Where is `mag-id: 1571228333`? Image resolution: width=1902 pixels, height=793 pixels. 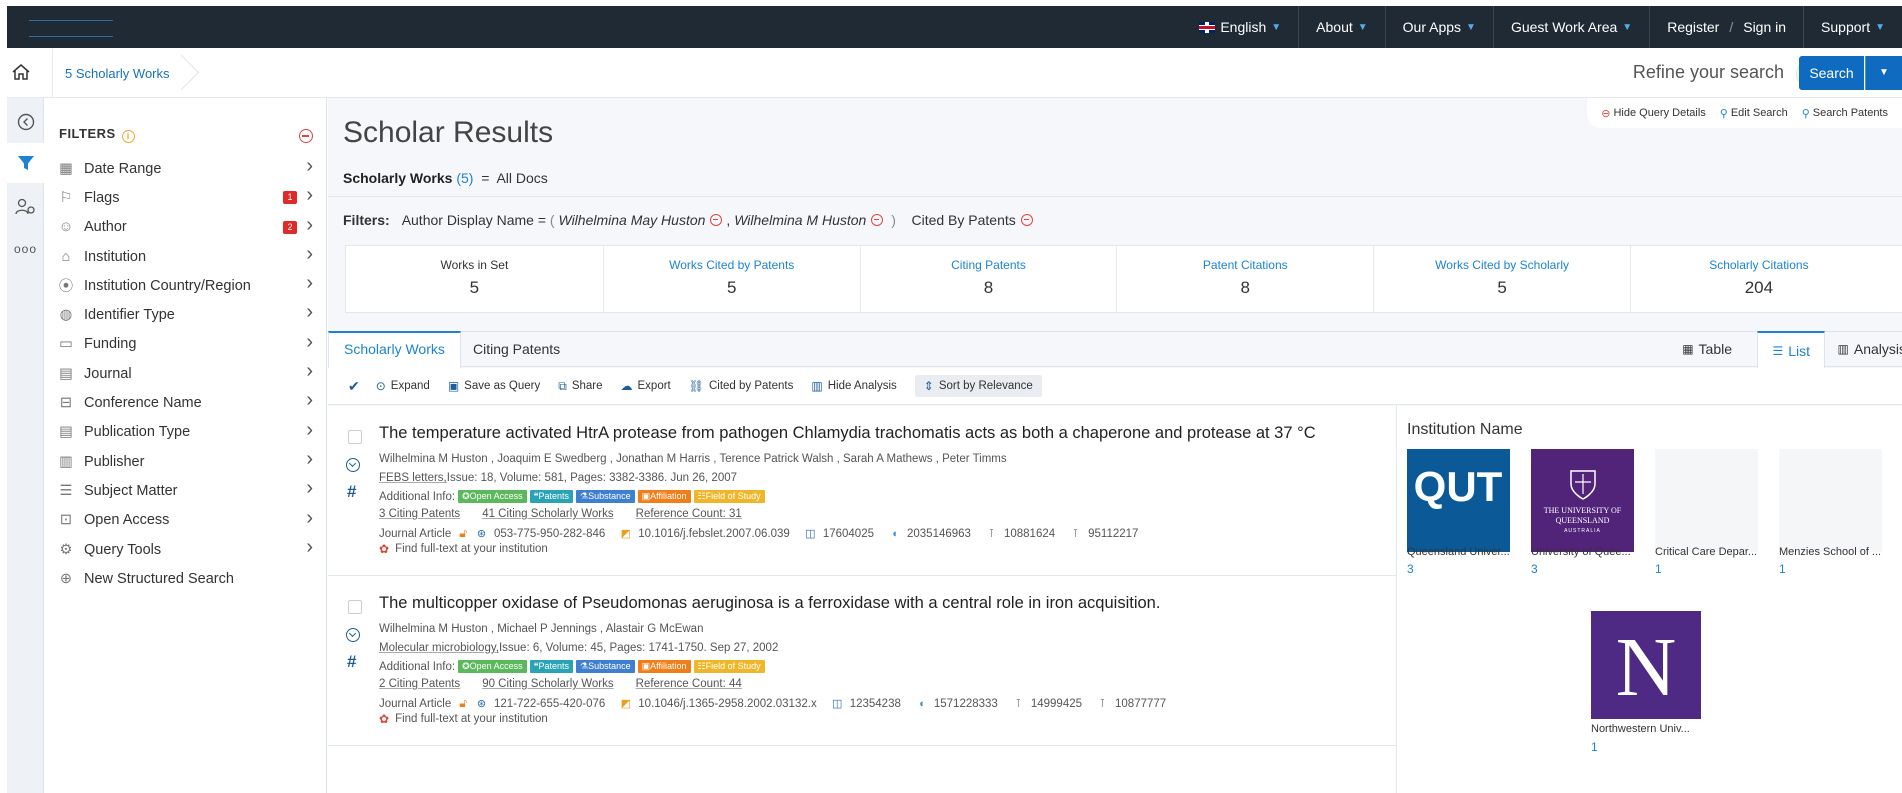 mag-id: 1571228333 is located at coordinates (966, 704).